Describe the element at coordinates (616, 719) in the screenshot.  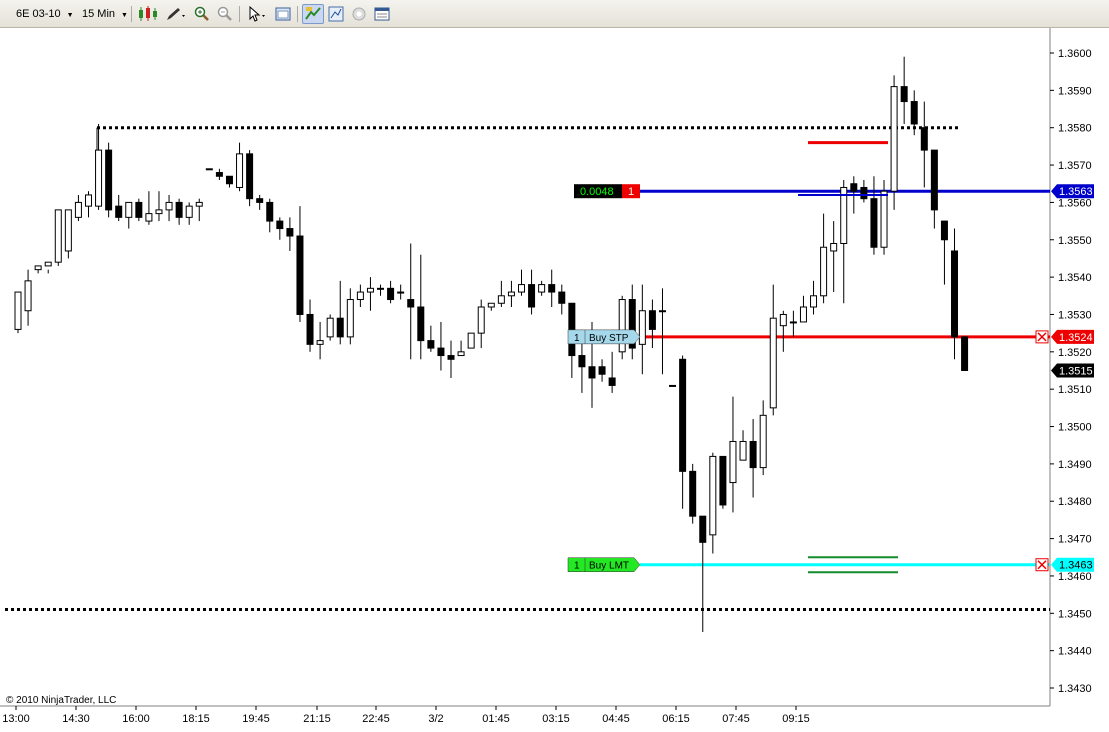
I see `time-tick-label: 04:45` at that location.